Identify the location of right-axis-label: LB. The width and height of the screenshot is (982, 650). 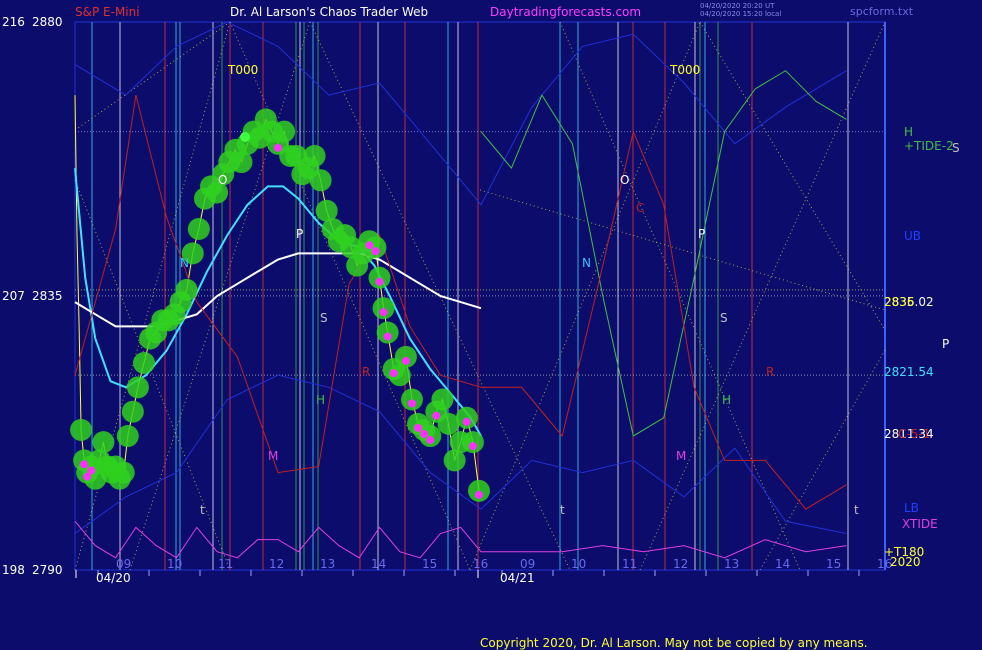
(911, 508).